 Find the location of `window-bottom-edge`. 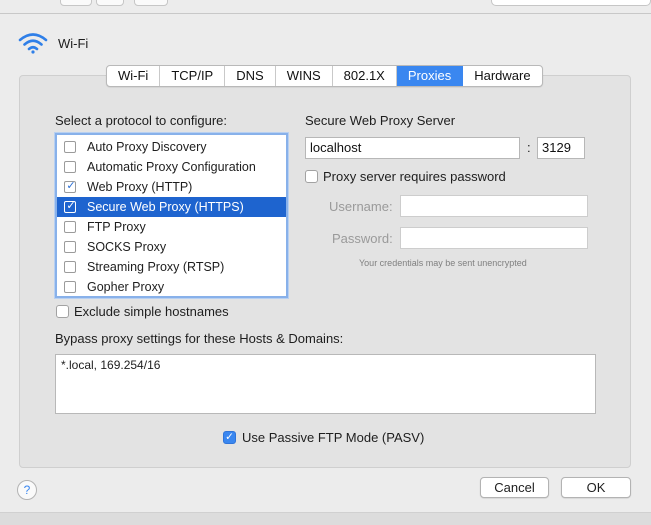

window-bottom-edge is located at coordinates (325, 518).